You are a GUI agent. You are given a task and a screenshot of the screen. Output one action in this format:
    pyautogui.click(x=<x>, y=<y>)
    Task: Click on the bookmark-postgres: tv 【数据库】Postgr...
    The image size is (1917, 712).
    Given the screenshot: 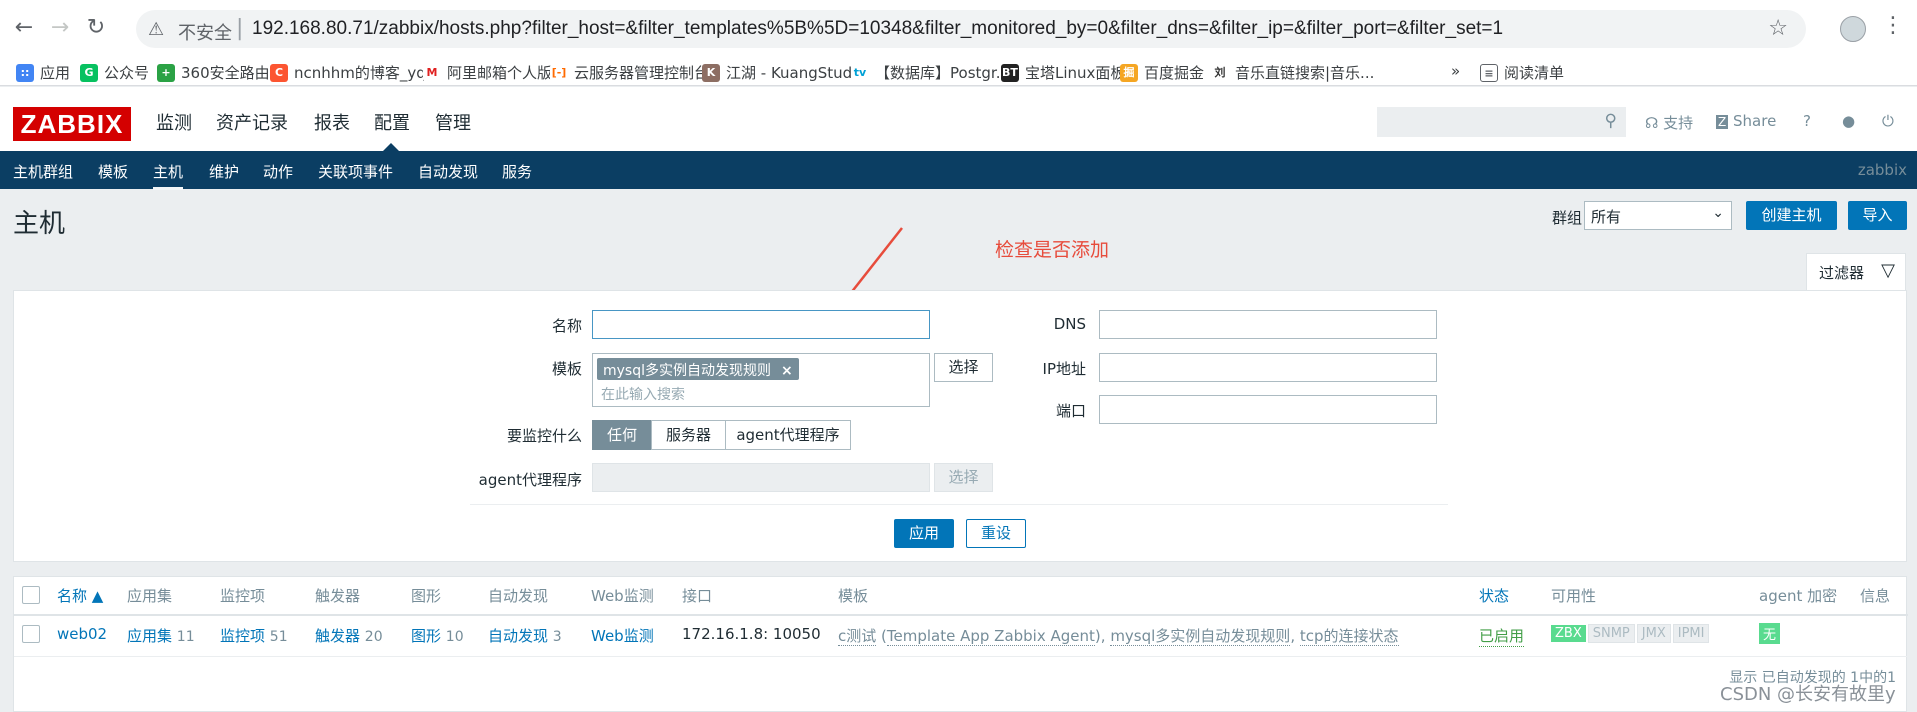 What is the action you would take?
    pyautogui.click(x=930, y=72)
    